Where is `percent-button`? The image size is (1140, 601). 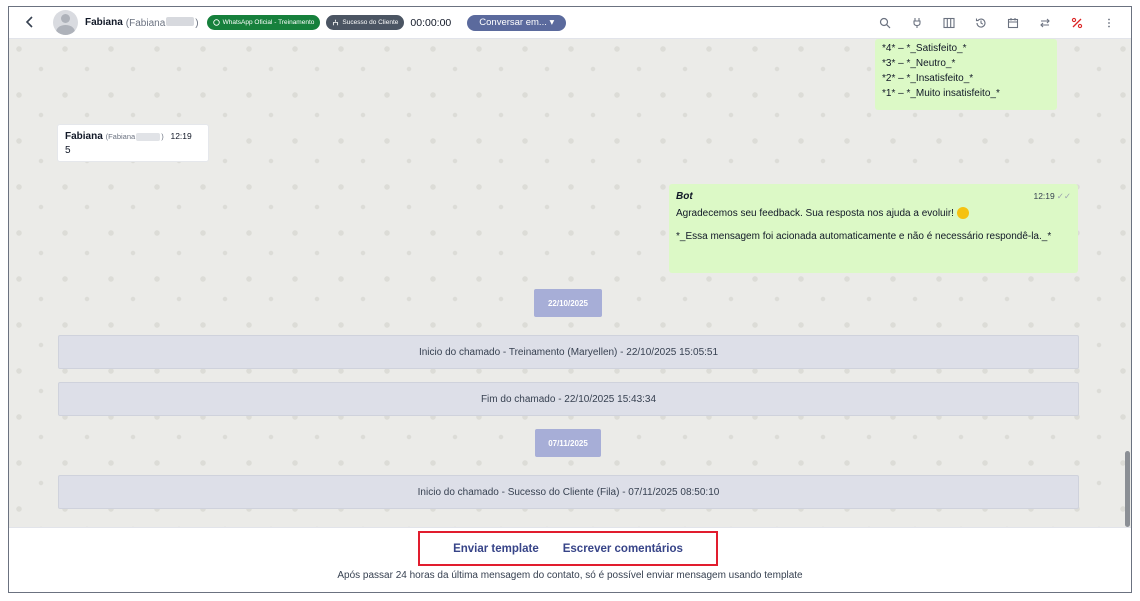 percent-button is located at coordinates (1077, 23).